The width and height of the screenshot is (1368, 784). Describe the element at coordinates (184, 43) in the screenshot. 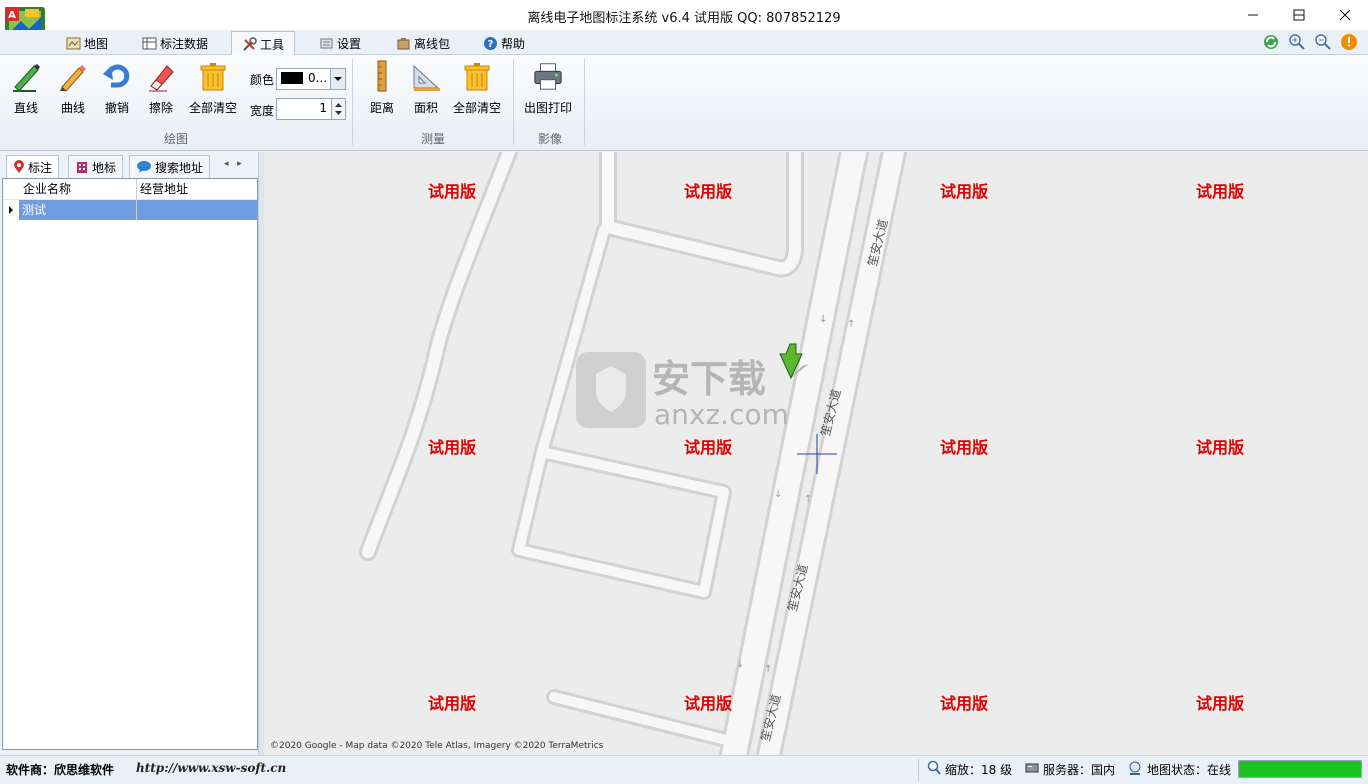

I see `tab-marker-data-label: 标注数据` at that location.